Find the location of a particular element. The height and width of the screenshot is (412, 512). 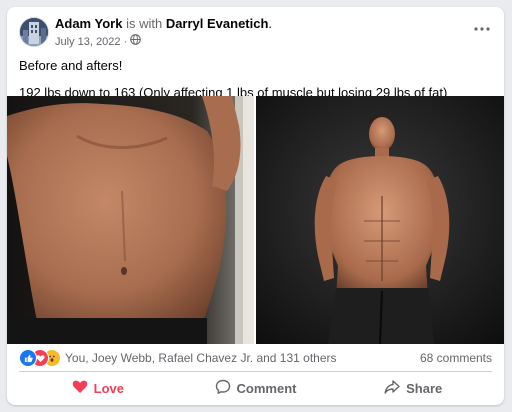

comment-count: 68 comments is located at coordinates (456, 358).